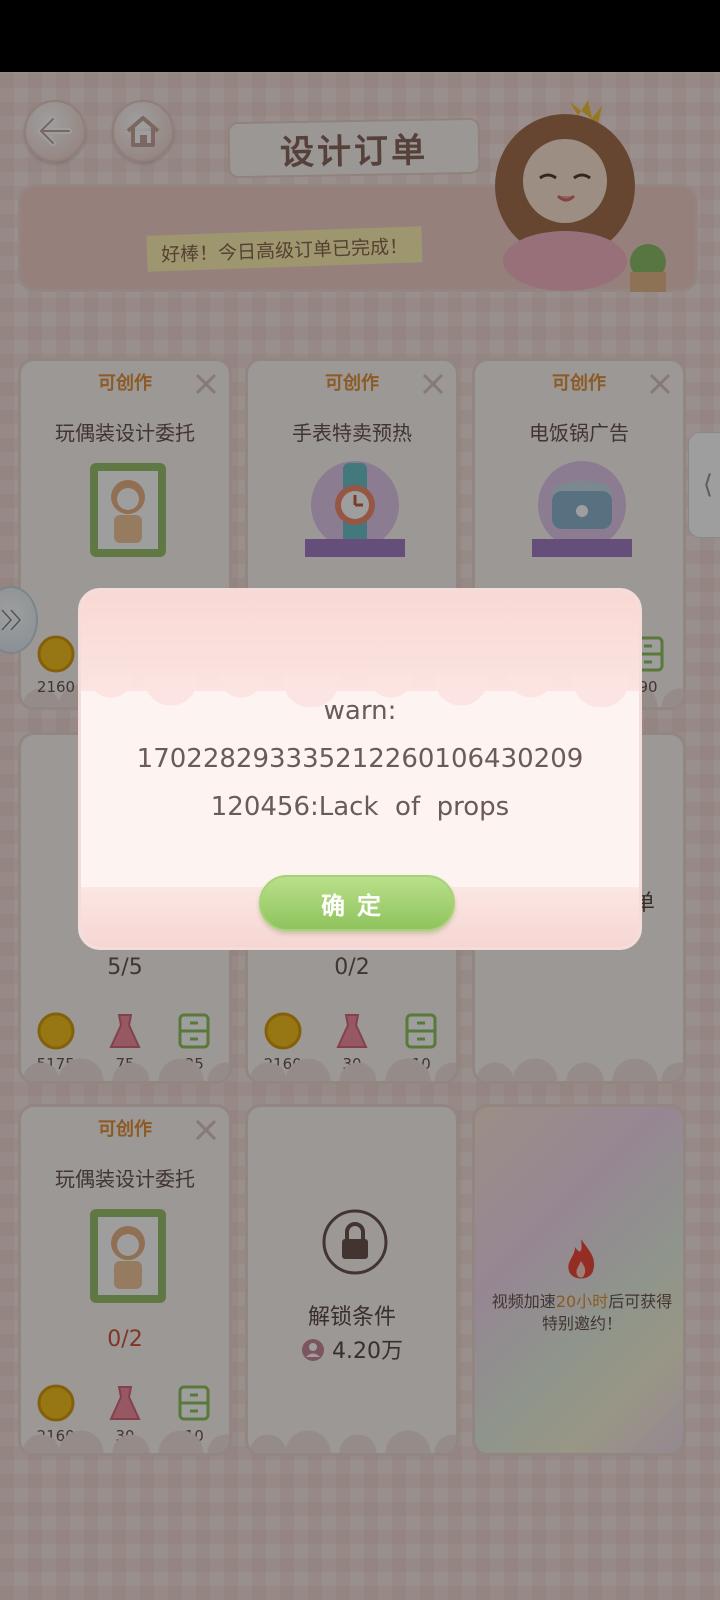 This screenshot has width=720, height=1600. What do you see at coordinates (360, 711) in the screenshot?
I see `warning-label: warn:` at bounding box center [360, 711].